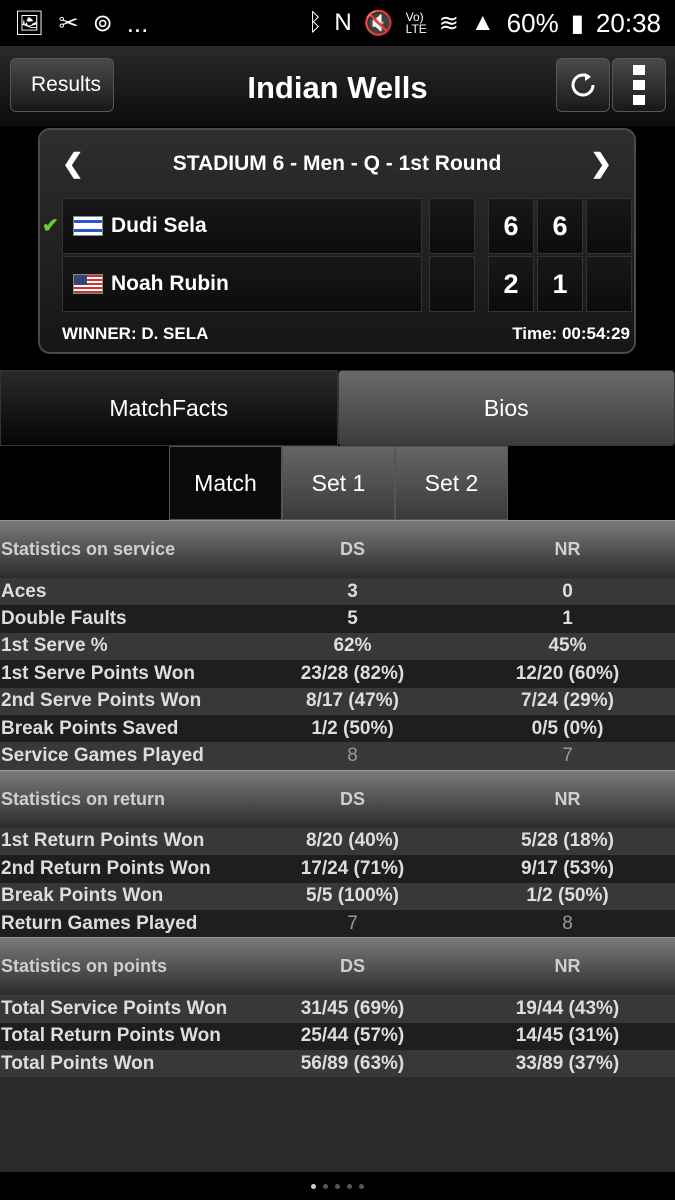  I want to click on stat-value-ds: 23/28 (82%), so click(352, 673).